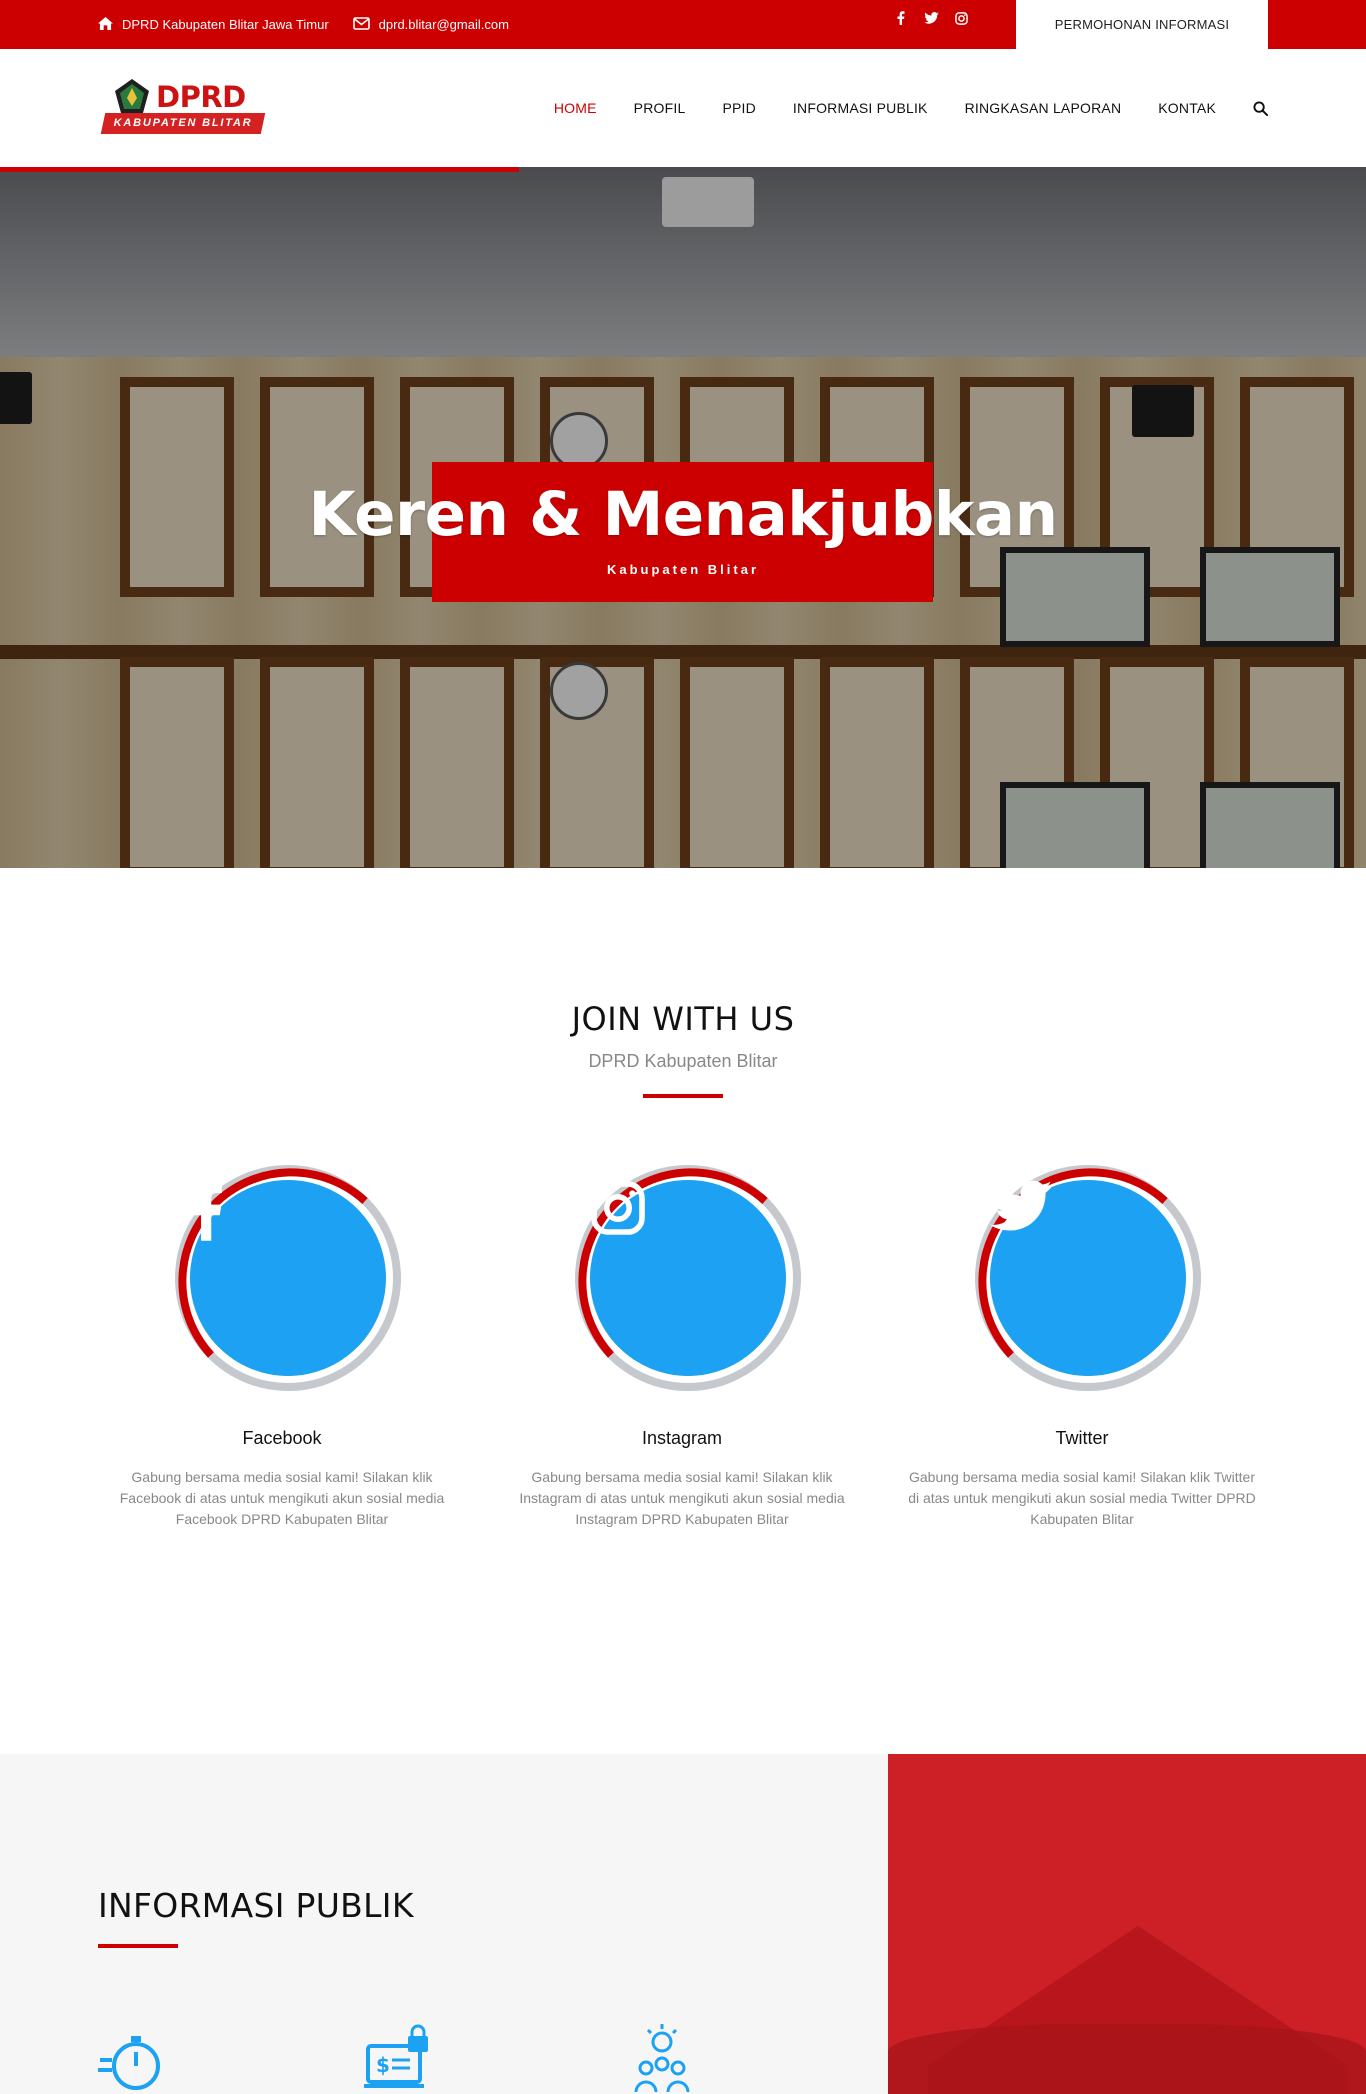  Describe the element at coordinates (901, 18) in the screenshot. I see `facebook-icon` at that location.